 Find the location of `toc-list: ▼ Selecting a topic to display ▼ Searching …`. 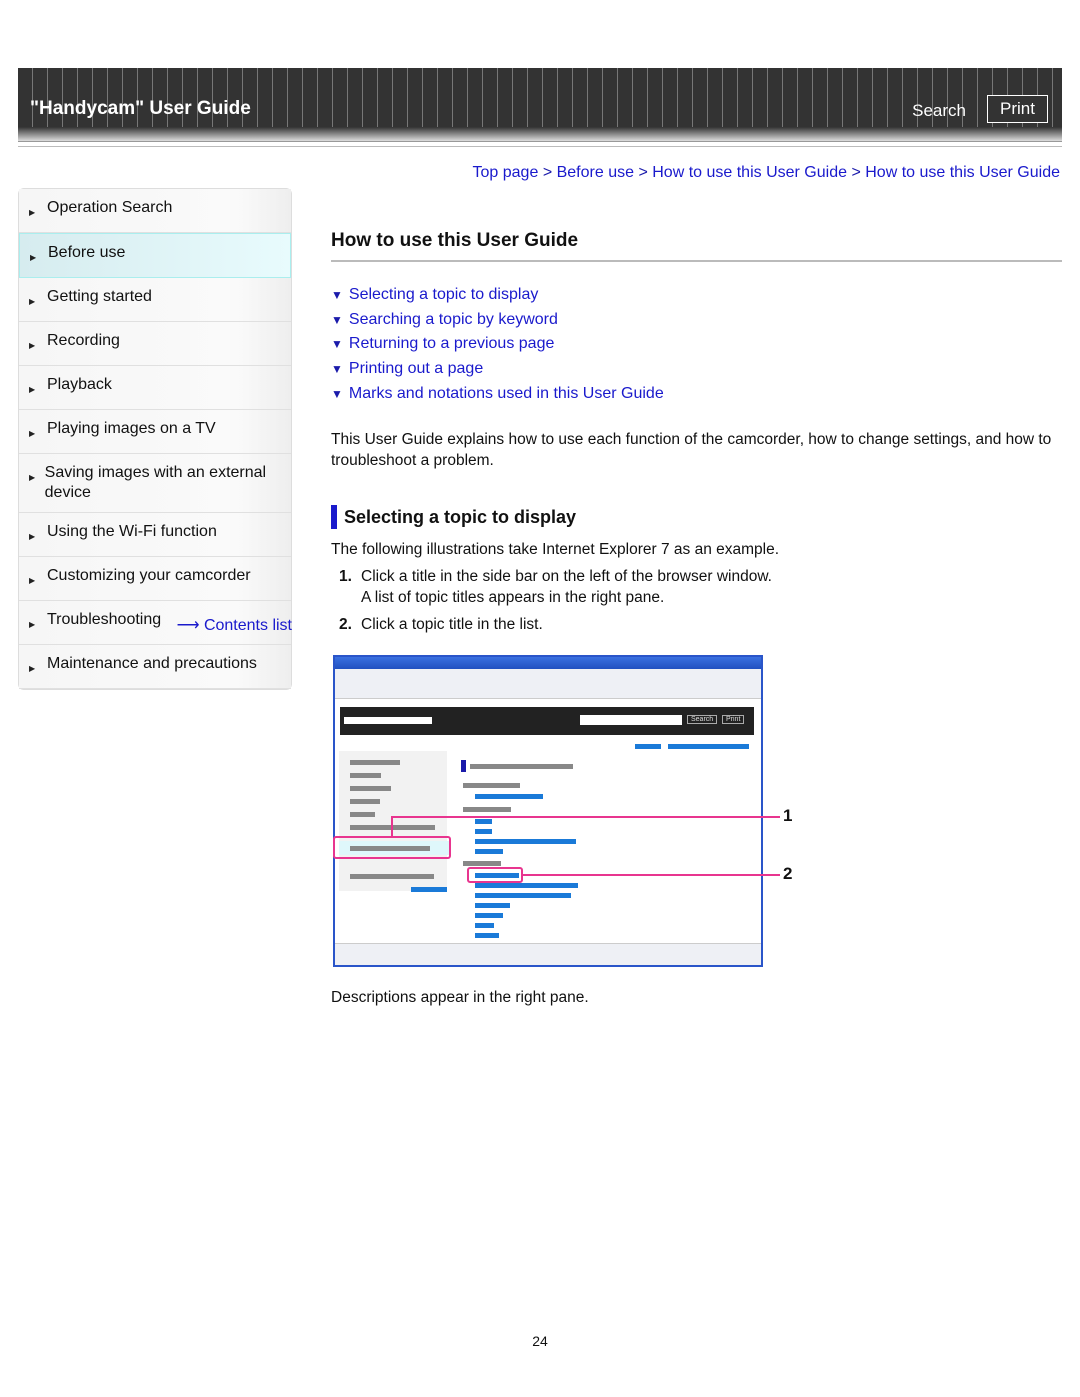

toc-list: ▼ Selecting a topic to display ▼ Searching … is located at coordinates (696, 347).